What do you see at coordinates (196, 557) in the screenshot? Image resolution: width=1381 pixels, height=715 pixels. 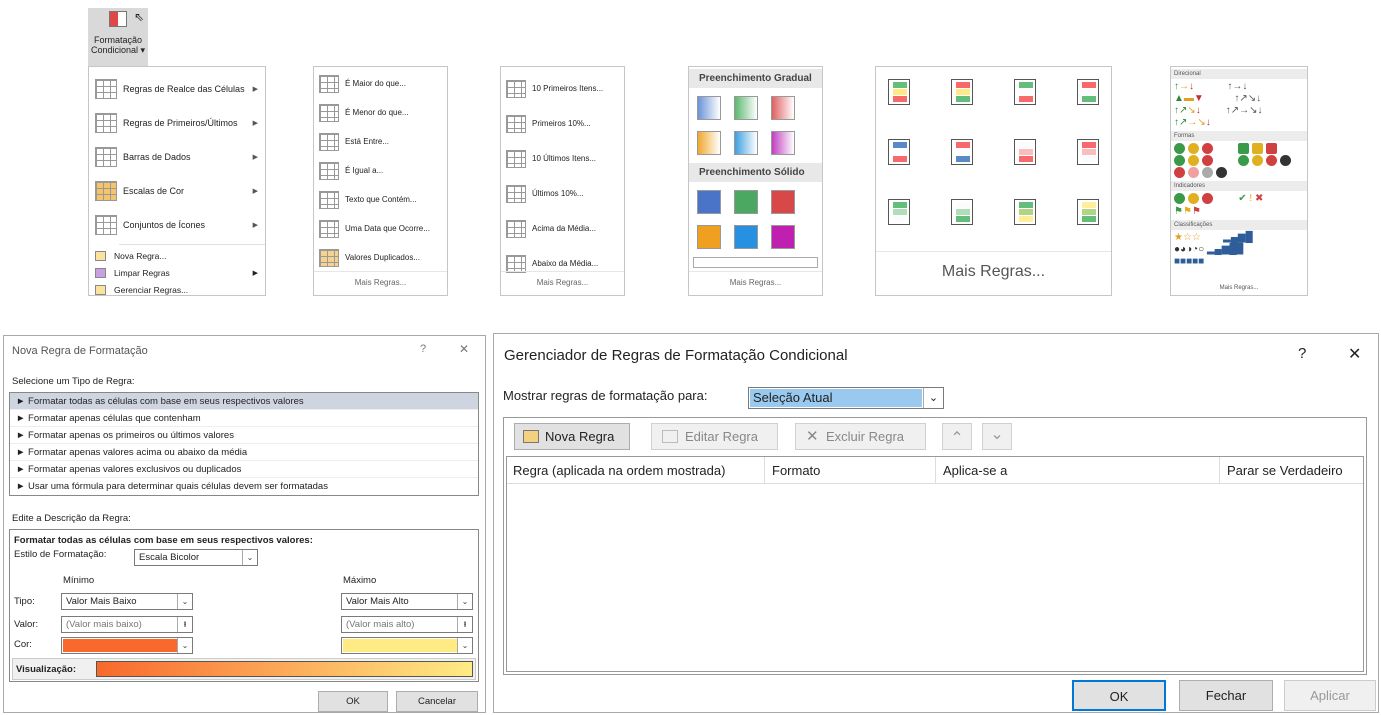 I see `format-style-select: Escala Bicolor ⌄` at bounding box center [196, 557].